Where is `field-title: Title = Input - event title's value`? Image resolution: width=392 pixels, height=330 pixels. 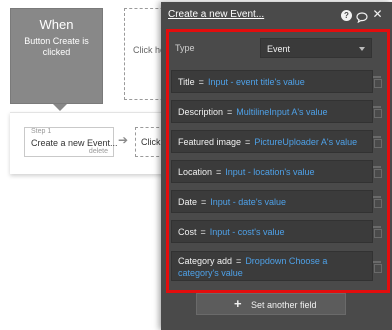 field-title: Title = Input - event title's value is located at coordinates (272, 81).